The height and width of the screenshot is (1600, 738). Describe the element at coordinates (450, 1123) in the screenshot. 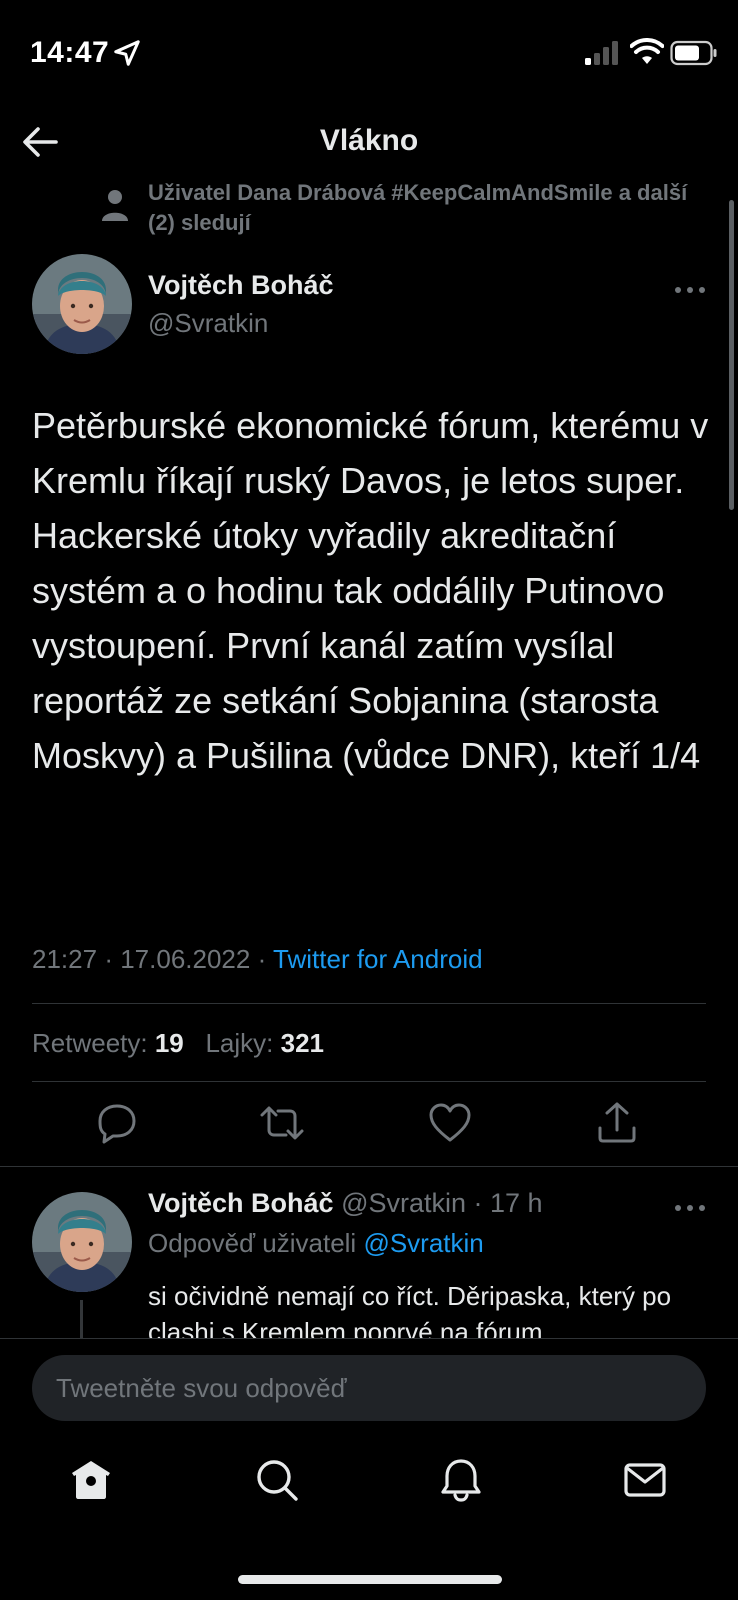

I see `heart-icon` at that location.